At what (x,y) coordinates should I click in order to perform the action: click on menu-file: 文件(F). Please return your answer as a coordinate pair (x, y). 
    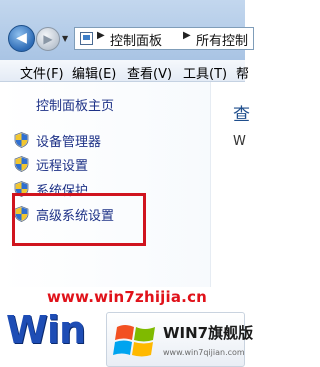
    Looking at the image, I should click on (42, 72).